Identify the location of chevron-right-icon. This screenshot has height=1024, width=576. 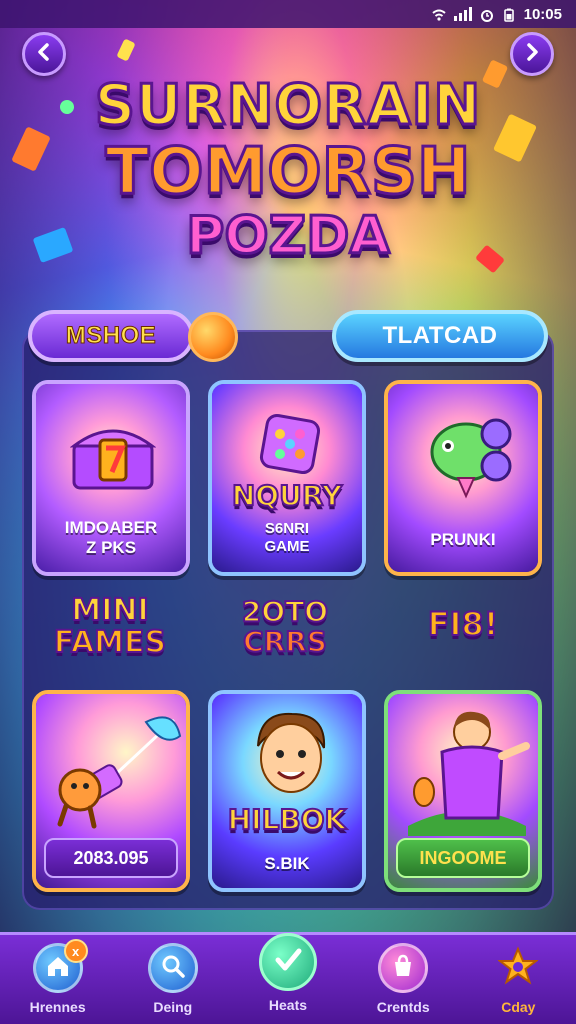
(532, 54).